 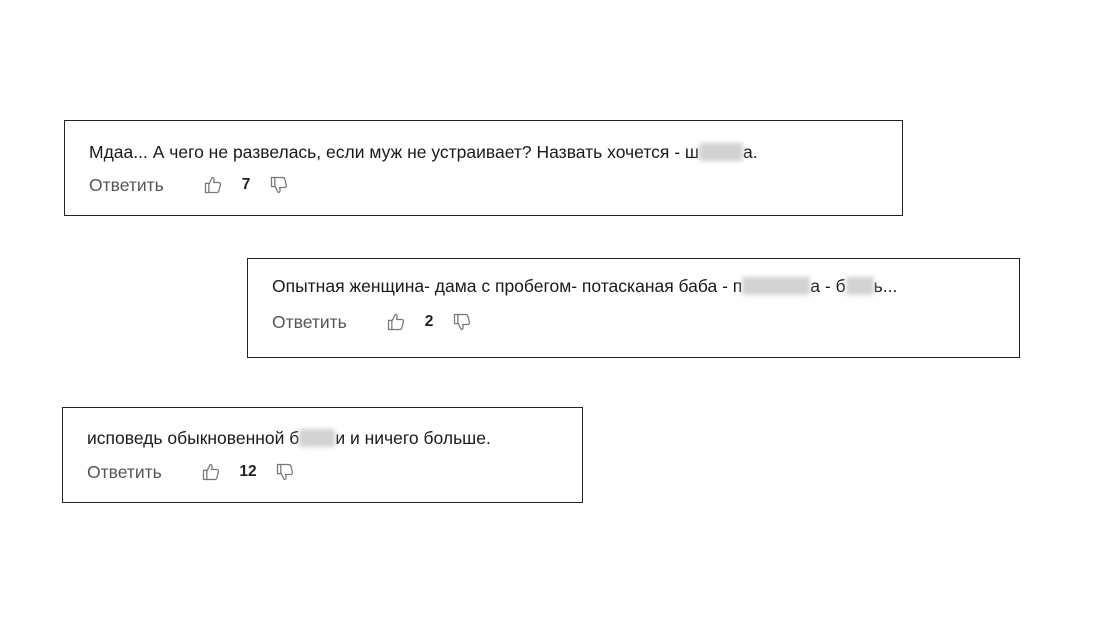 I want to click on comment-actions: Ответить 12, so click(x=191, y=472).